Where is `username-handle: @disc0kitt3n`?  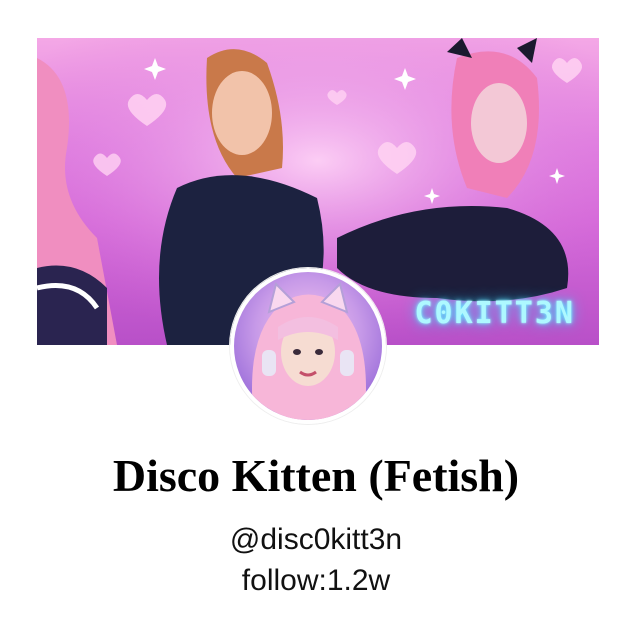
username-handle: @disc0kitt3n is located at coordinates (316, 539).